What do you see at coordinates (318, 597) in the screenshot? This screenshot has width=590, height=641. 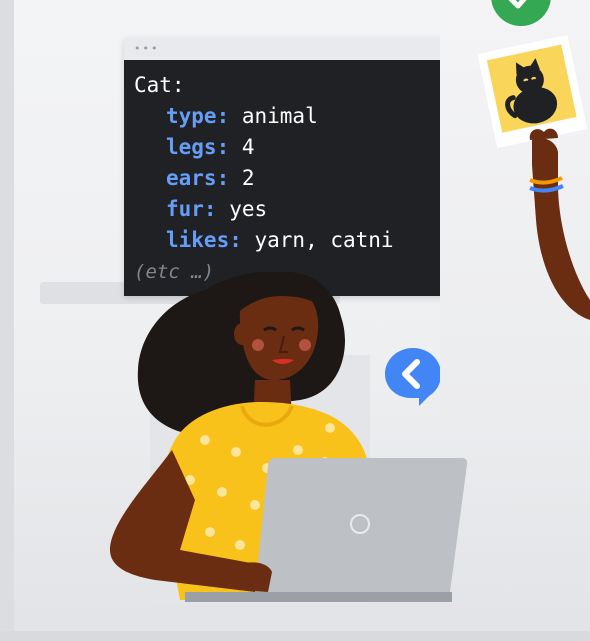 I see `laptop-base-shape` at bounding box center [318, 597].